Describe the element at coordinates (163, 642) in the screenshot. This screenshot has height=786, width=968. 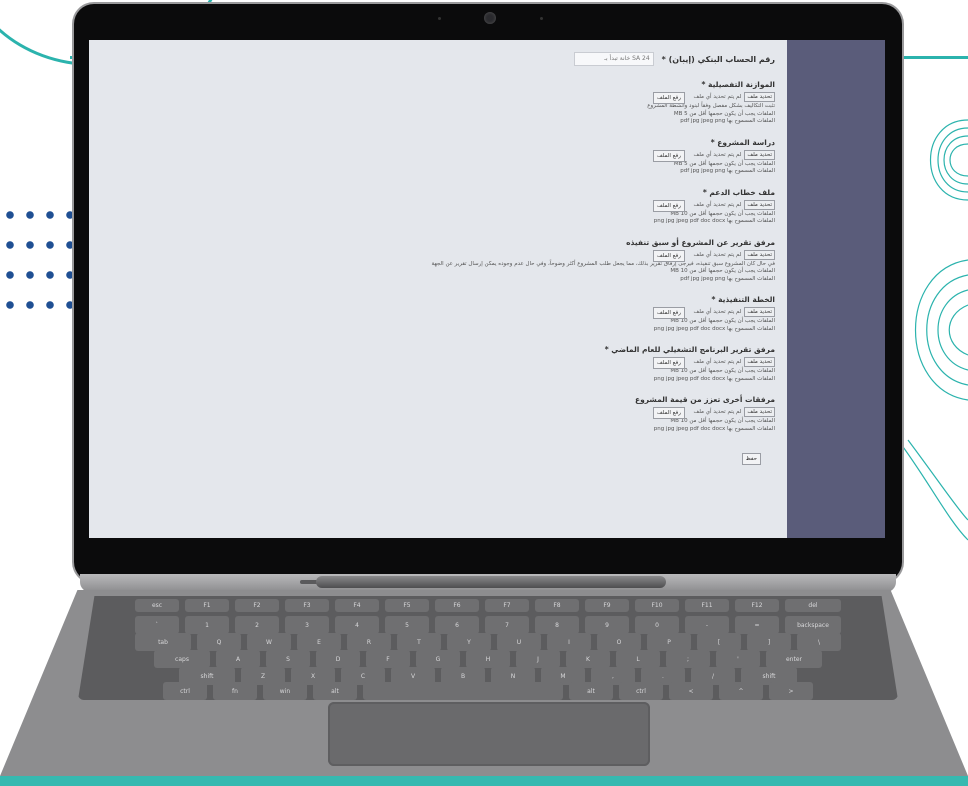
I see `key: tab` at that location.